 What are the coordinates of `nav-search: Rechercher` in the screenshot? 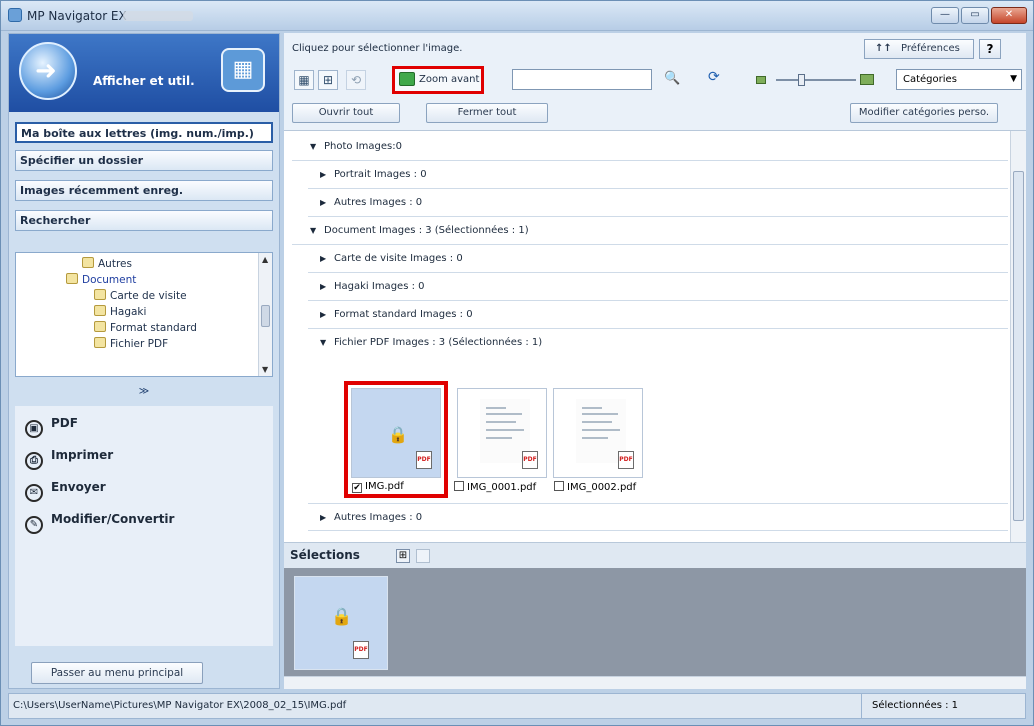 It's located at (144, 220).